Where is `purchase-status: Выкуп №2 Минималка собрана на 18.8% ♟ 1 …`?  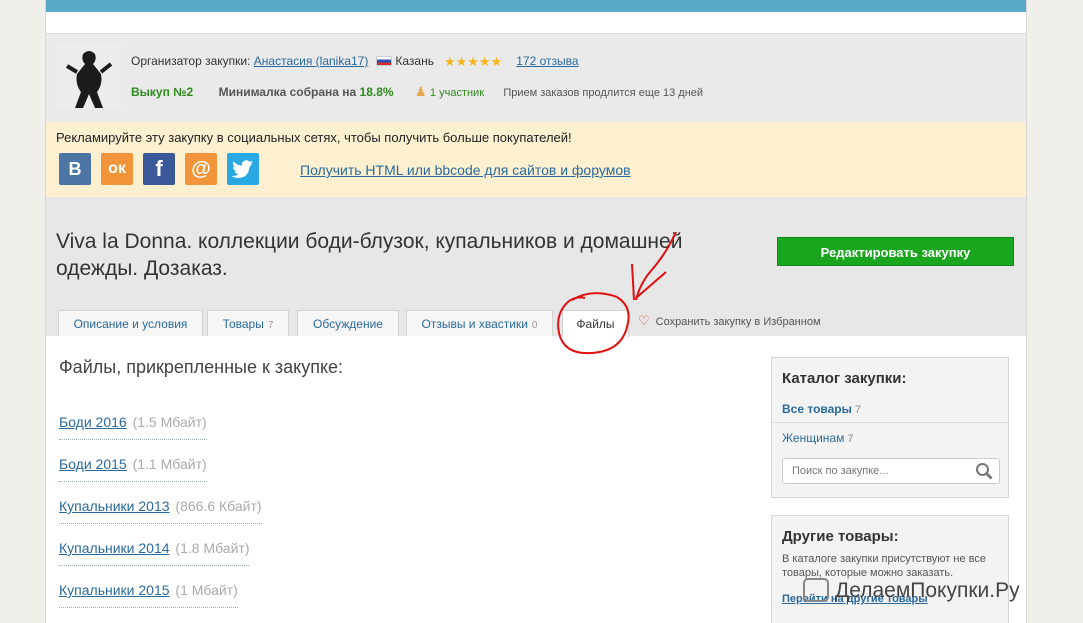
purchase-status: Выкуп №2 Минималка собрана на 18.8% ♟ 1 … is located at coordinates (417, 92).